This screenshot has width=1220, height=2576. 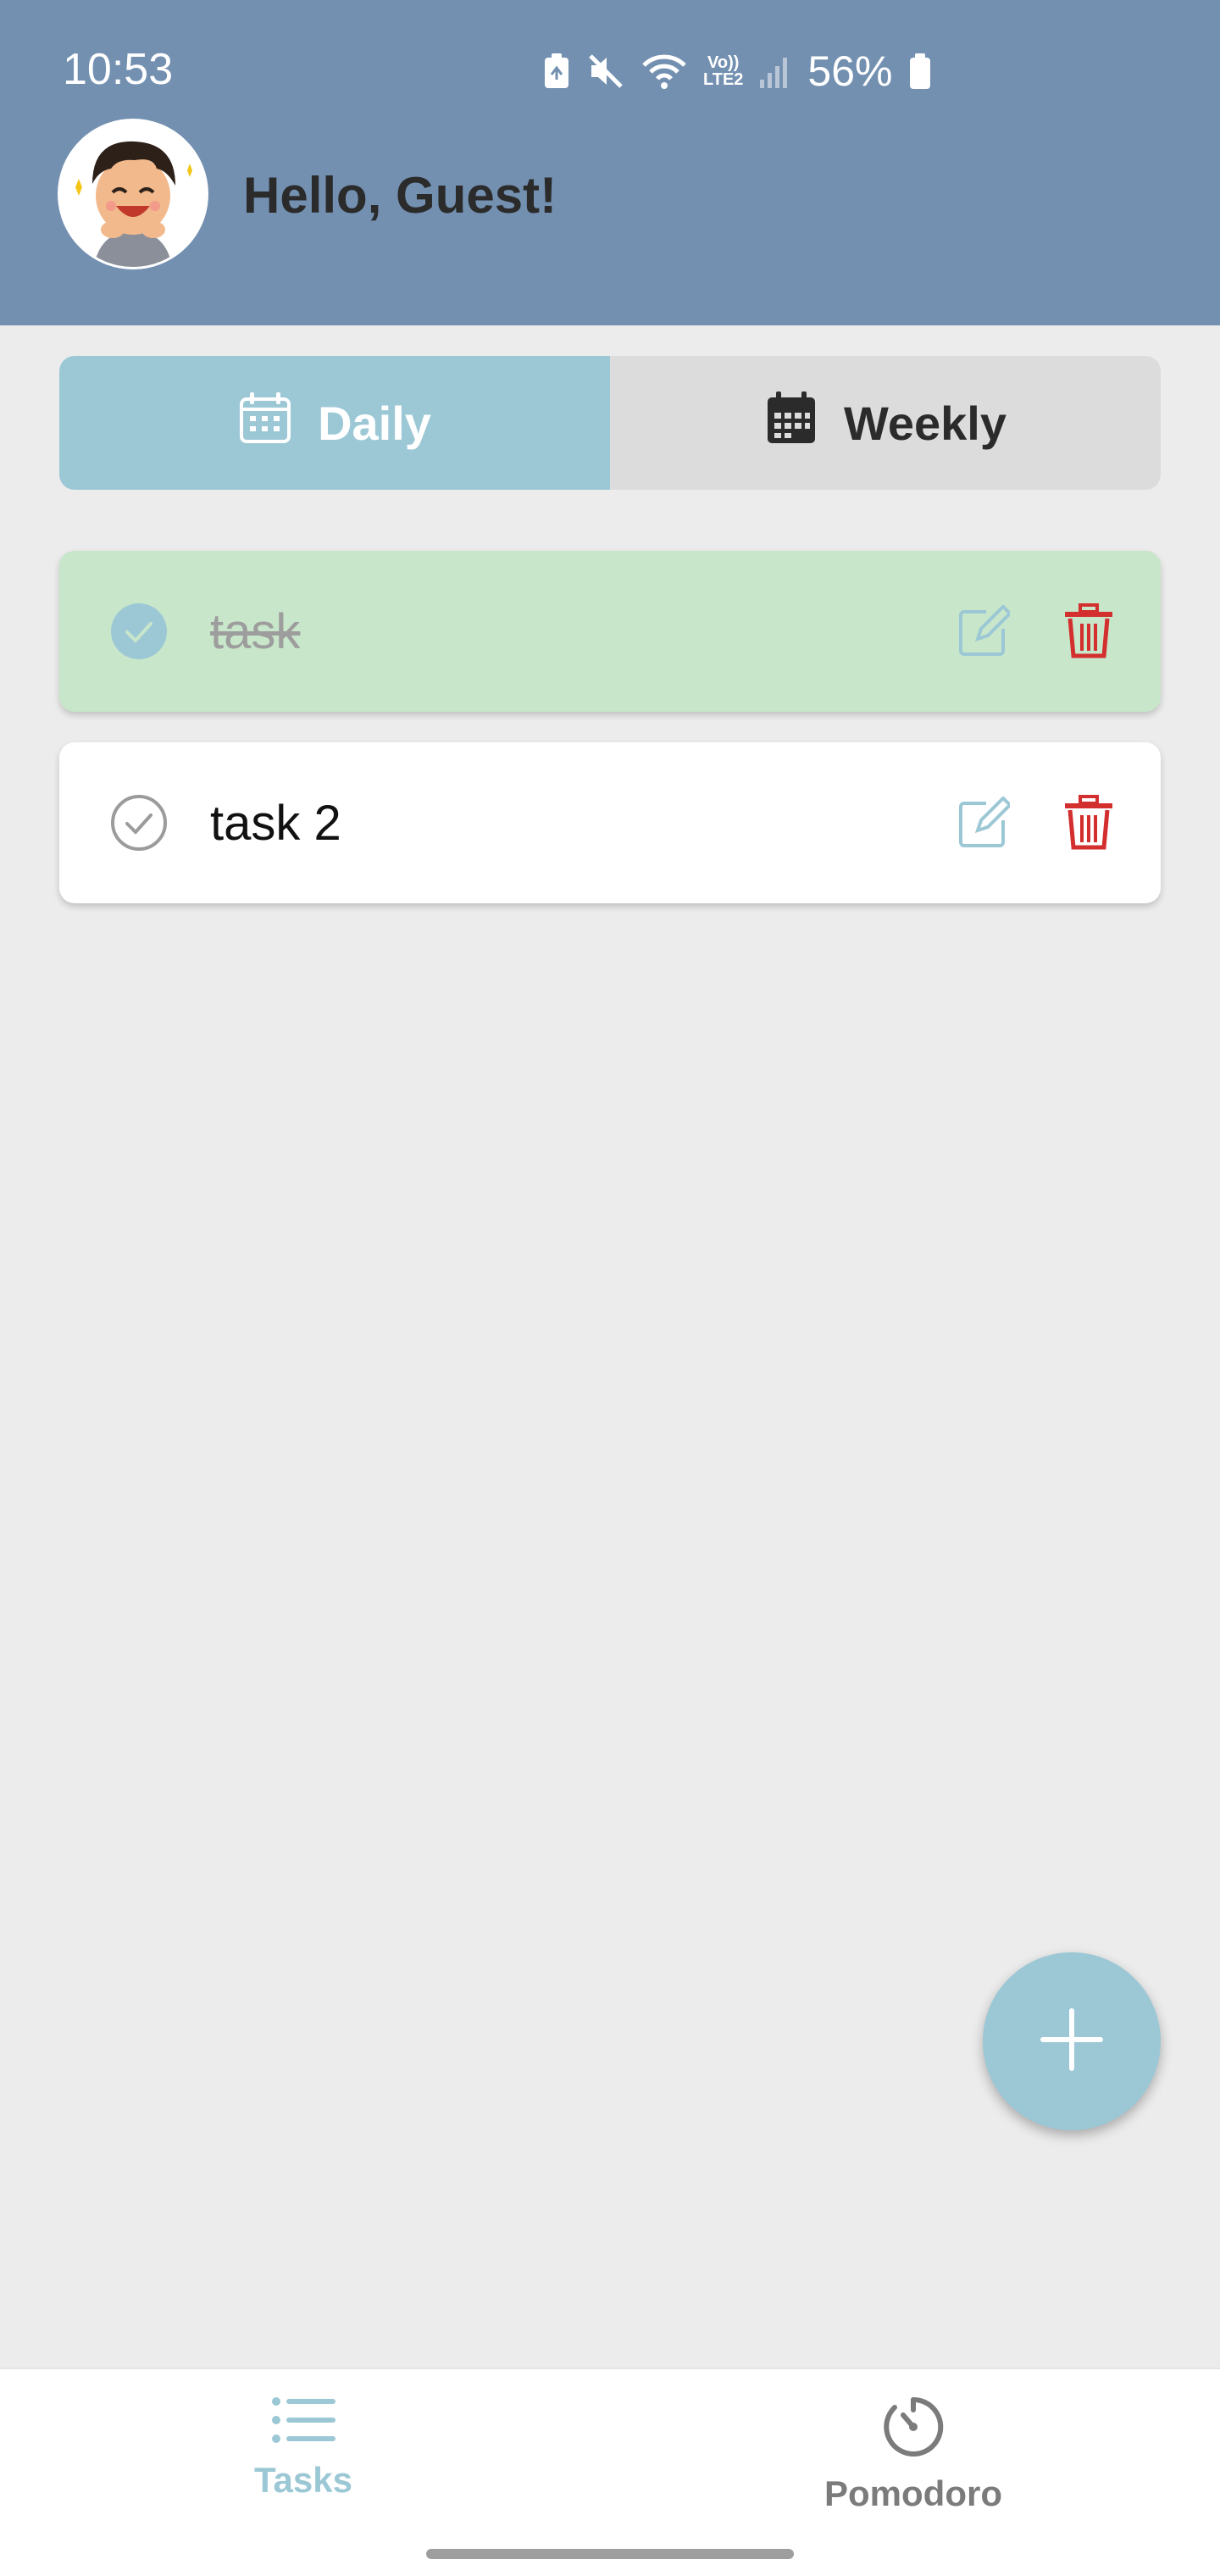 What do you see at coordinates (610, 2554) in the screenshot?
I see `home-indicator` at bounding box center [610, 2554].